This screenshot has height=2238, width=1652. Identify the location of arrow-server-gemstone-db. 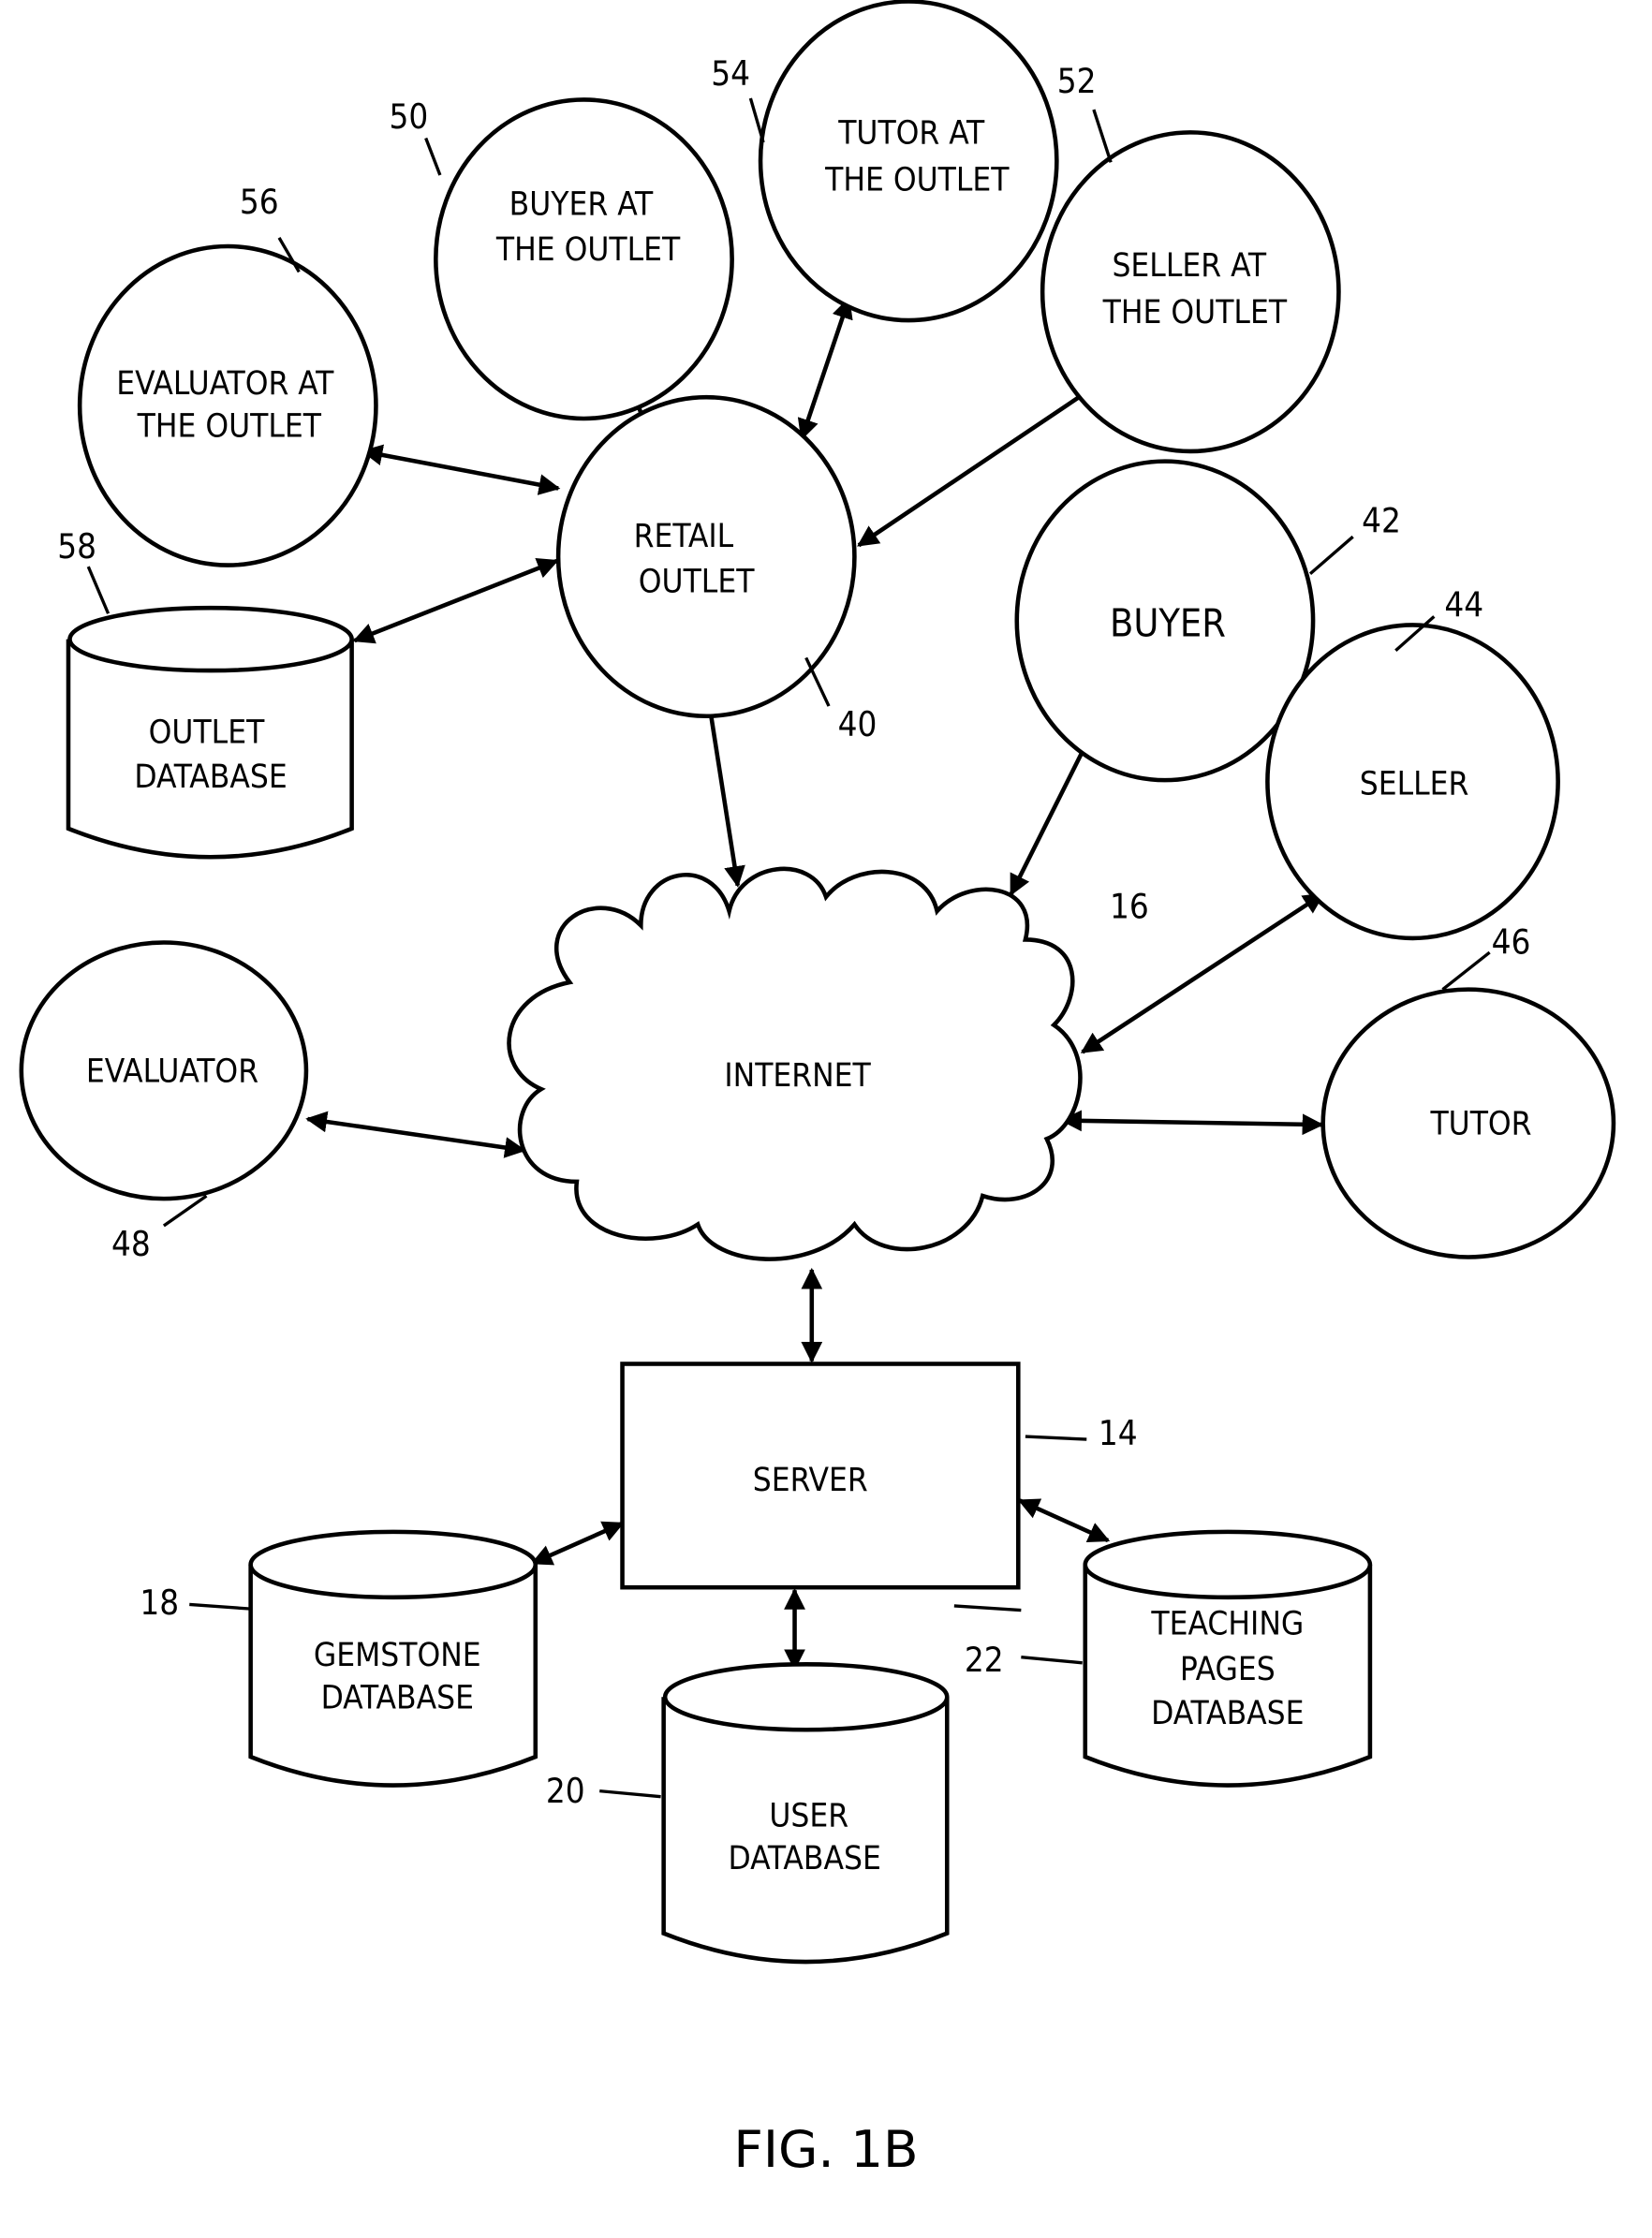
(577, 1543).